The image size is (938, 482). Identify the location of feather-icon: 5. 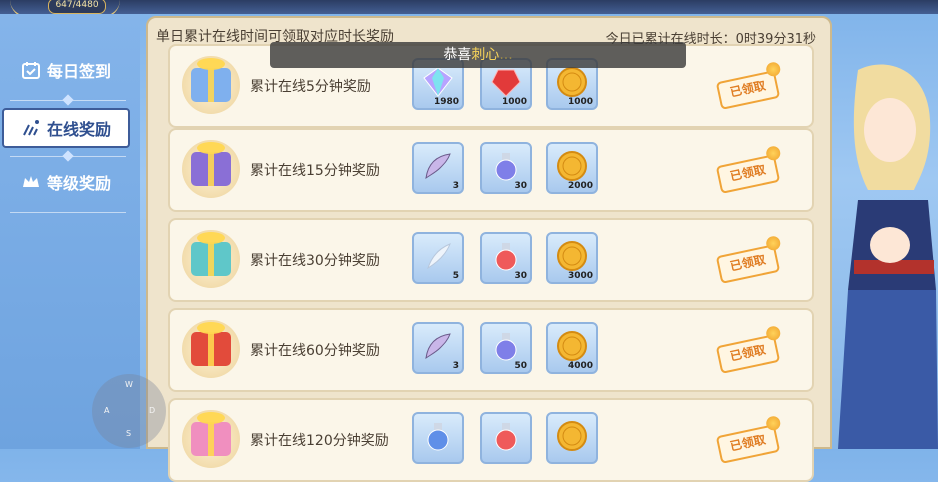
(438, 258).